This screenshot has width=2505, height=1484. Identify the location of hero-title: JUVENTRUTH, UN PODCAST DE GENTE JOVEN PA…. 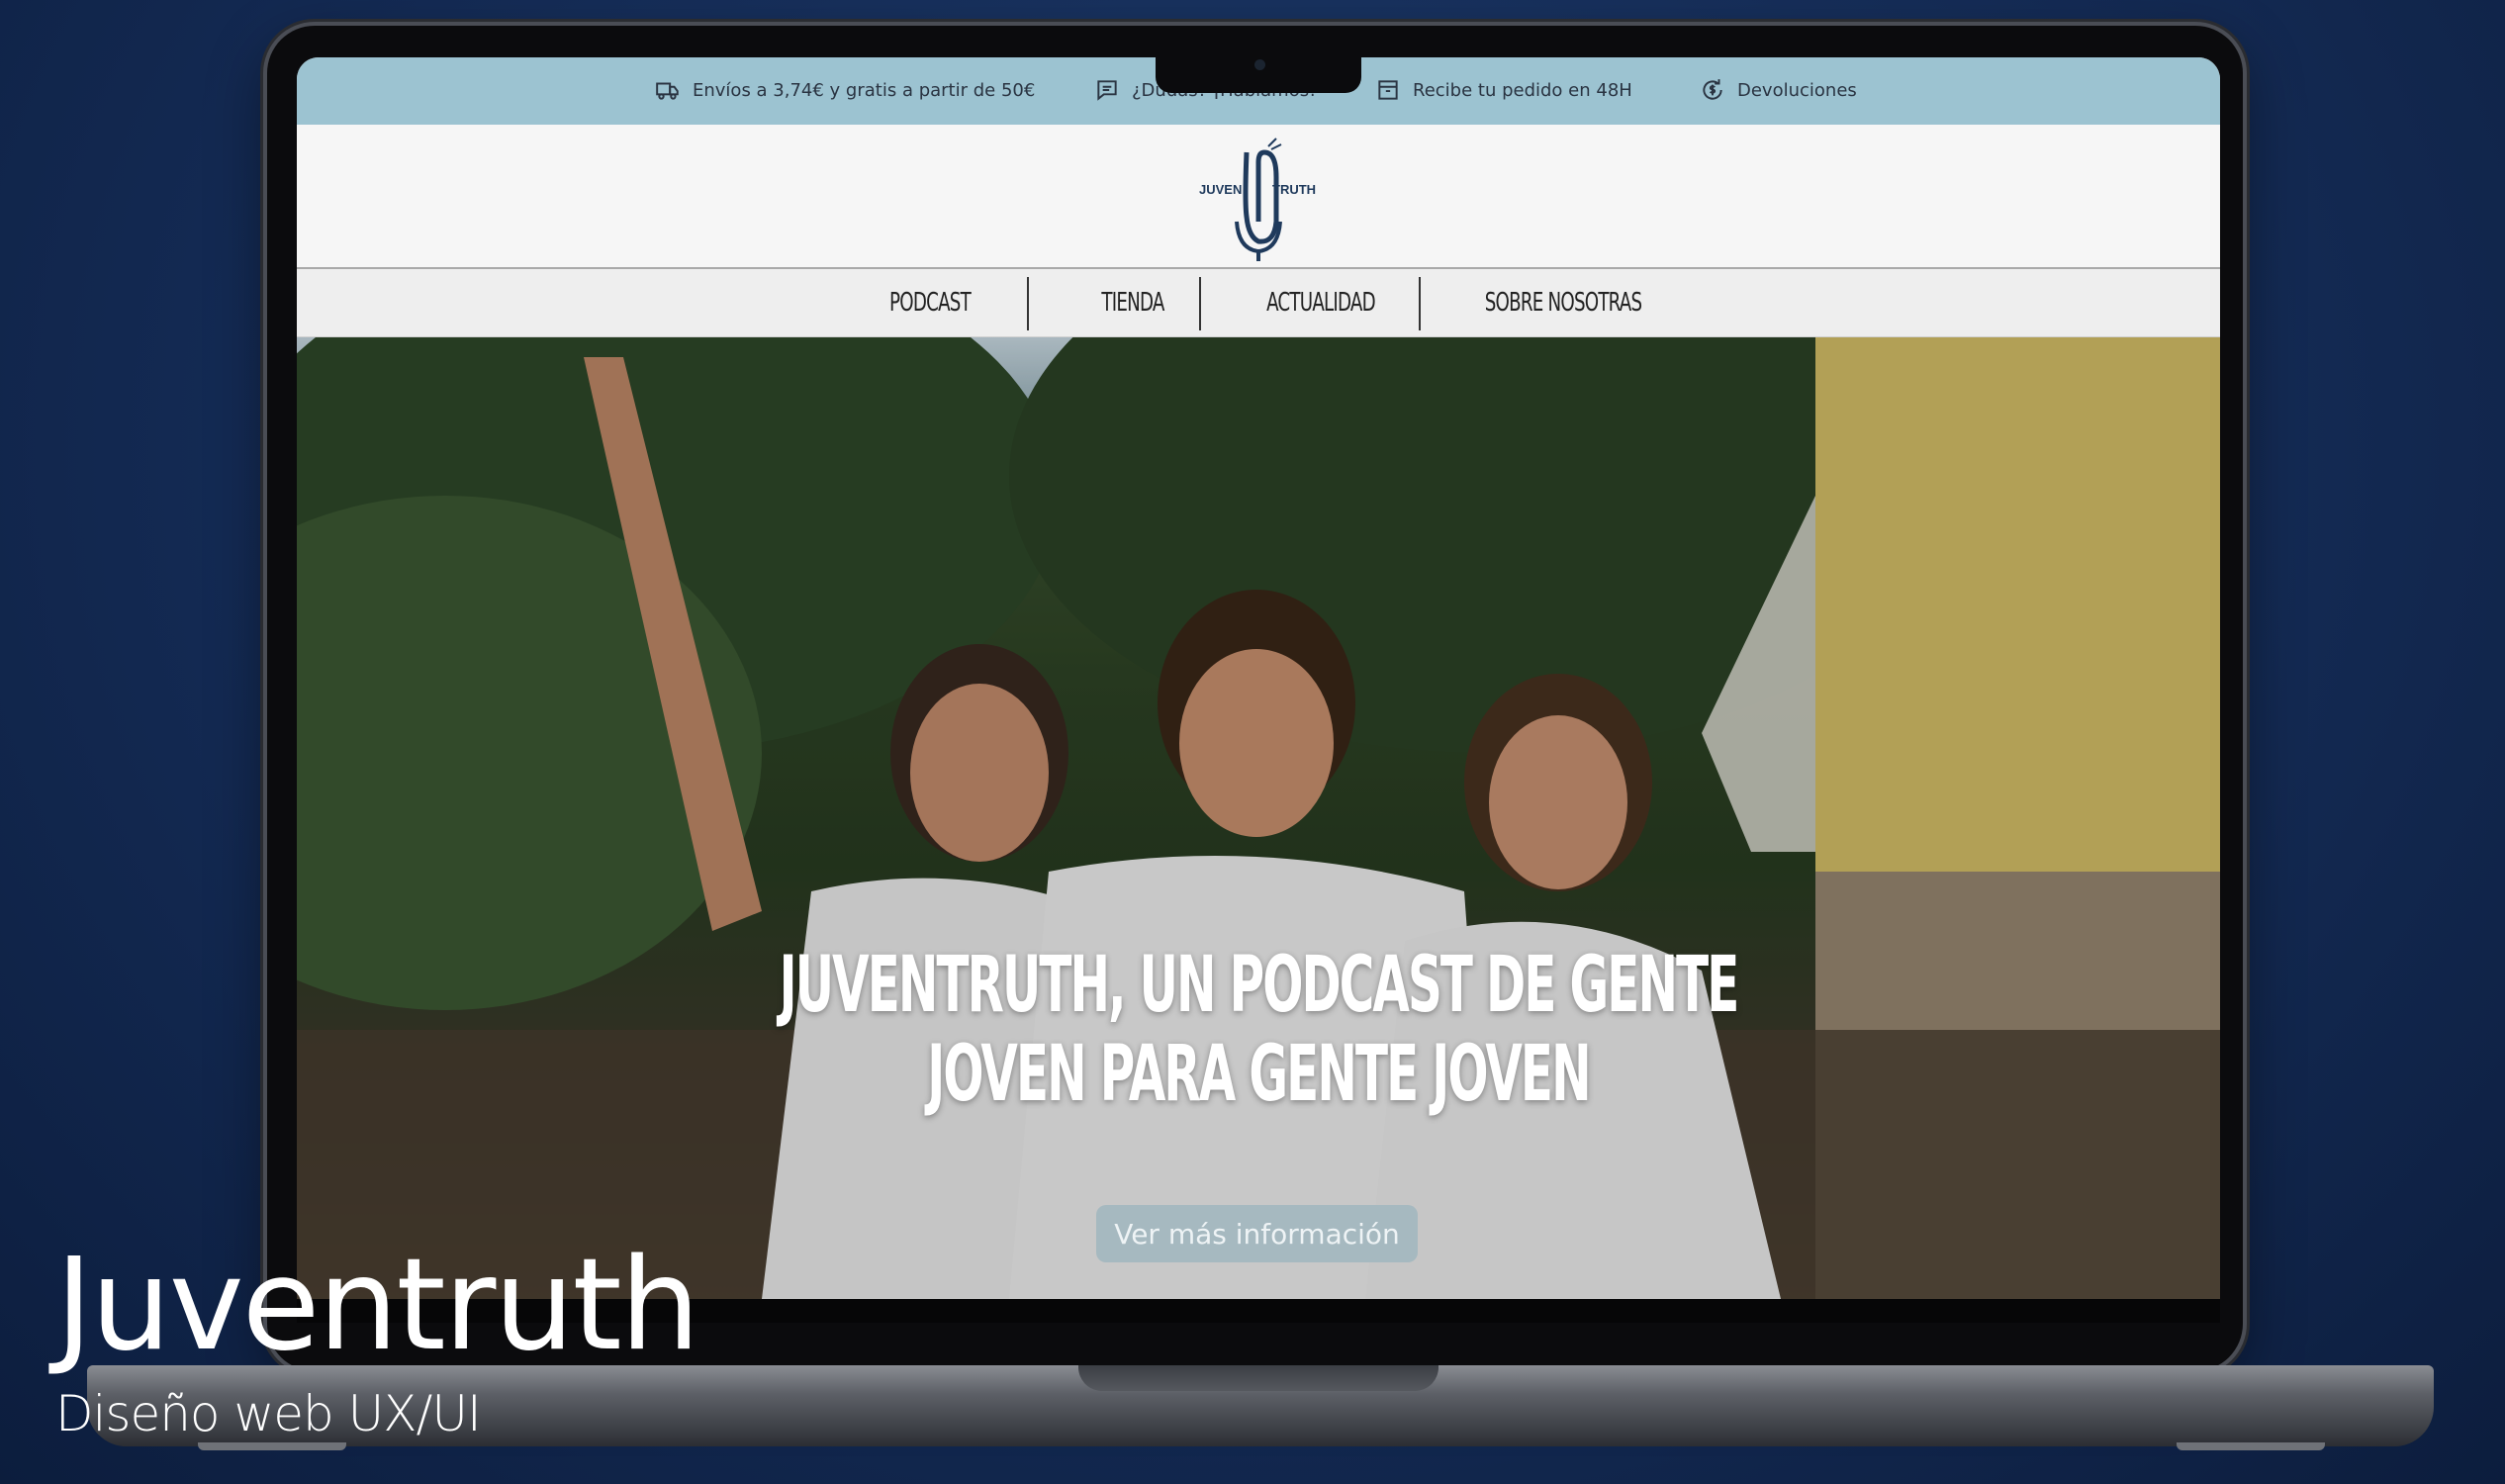
(1258, 1030).